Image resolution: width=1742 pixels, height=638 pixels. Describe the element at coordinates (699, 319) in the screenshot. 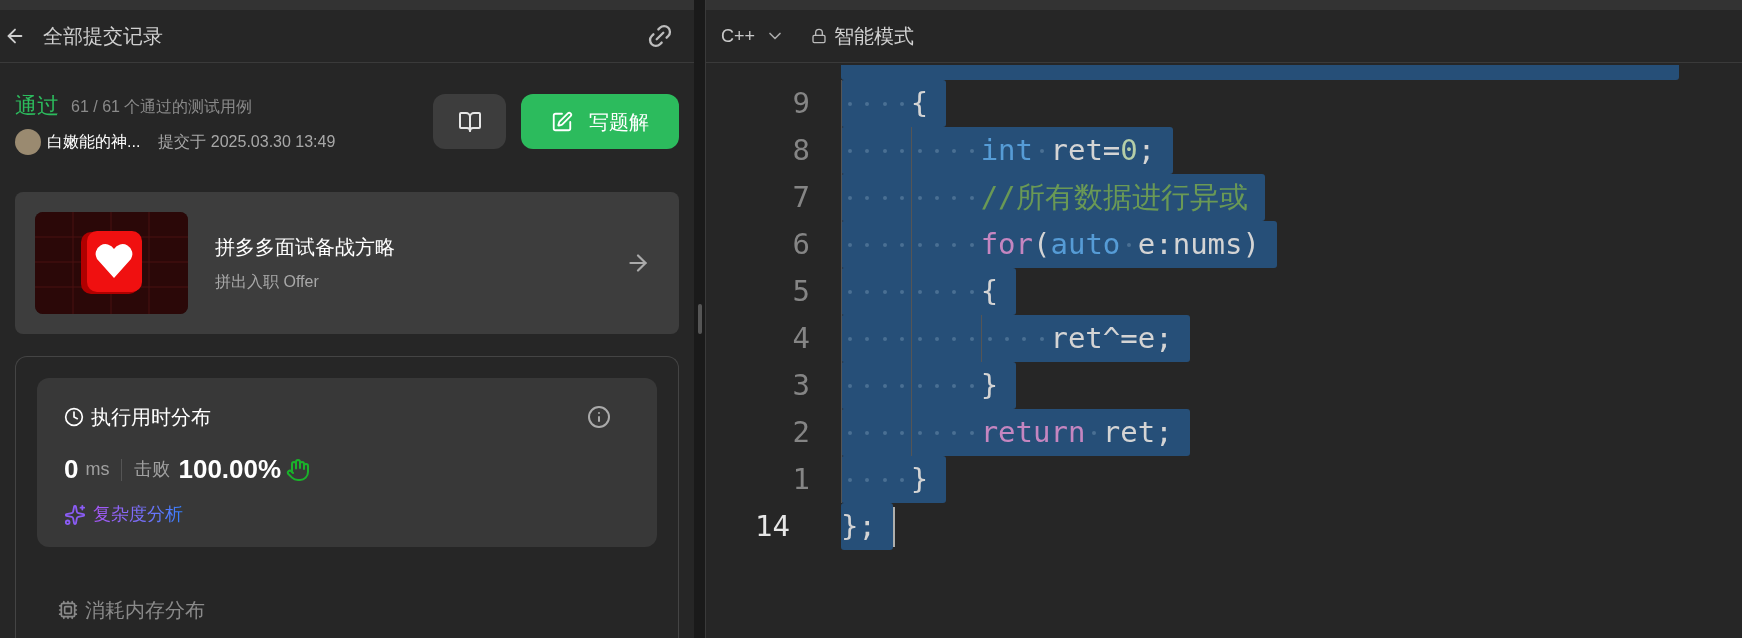

I see `resize-handle` at that location.